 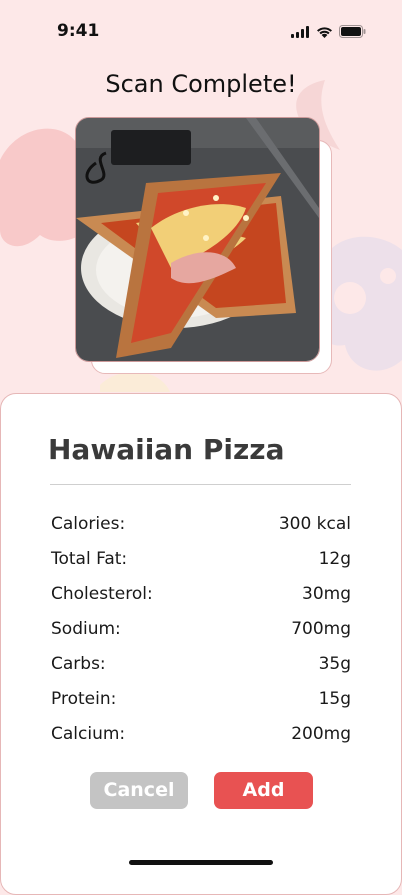 What do you see at coordinates (102, 594) in the screenshot?
I see `nutrient-label: Cholesterol:` at bounding box center [102, 594].